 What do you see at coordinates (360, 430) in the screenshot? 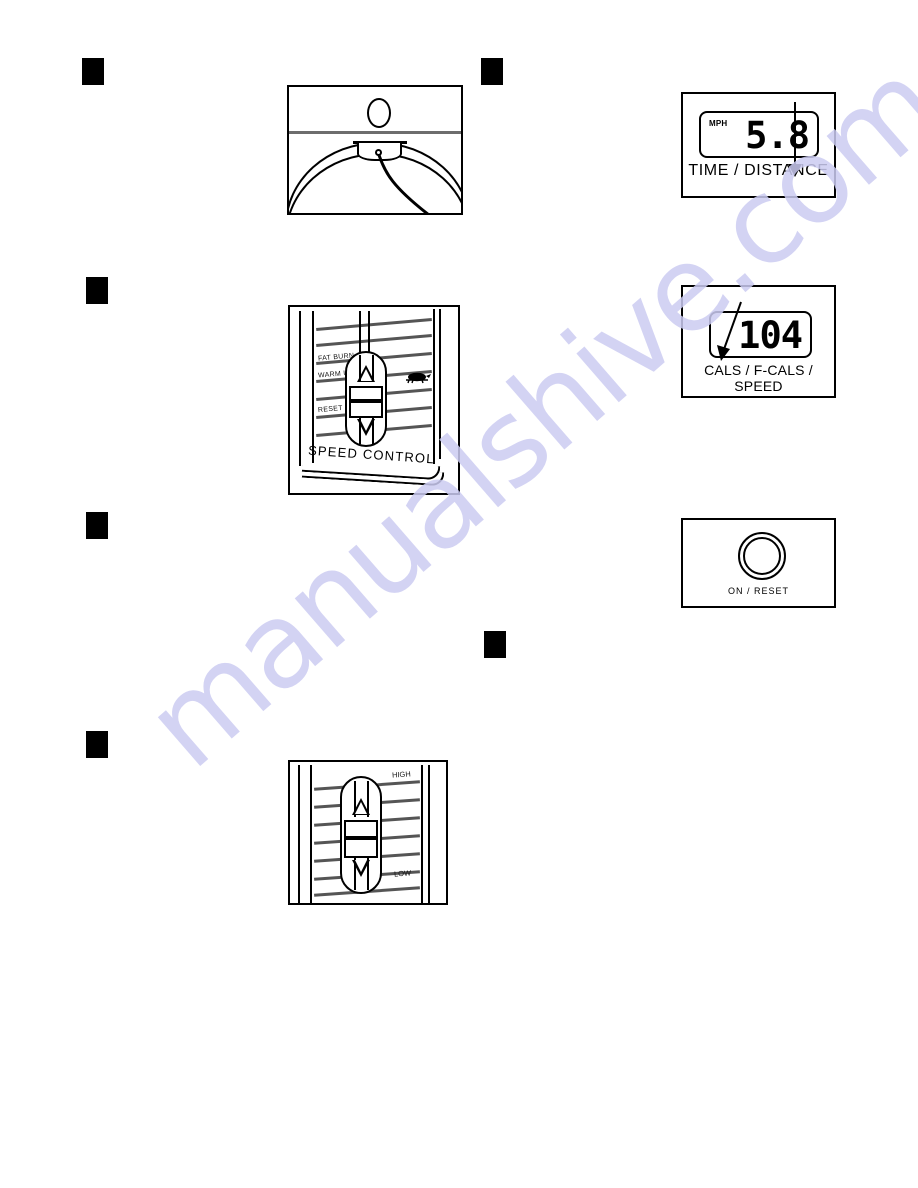
I see `speed-rocker-line-bl` at bounding box center [360, 430].